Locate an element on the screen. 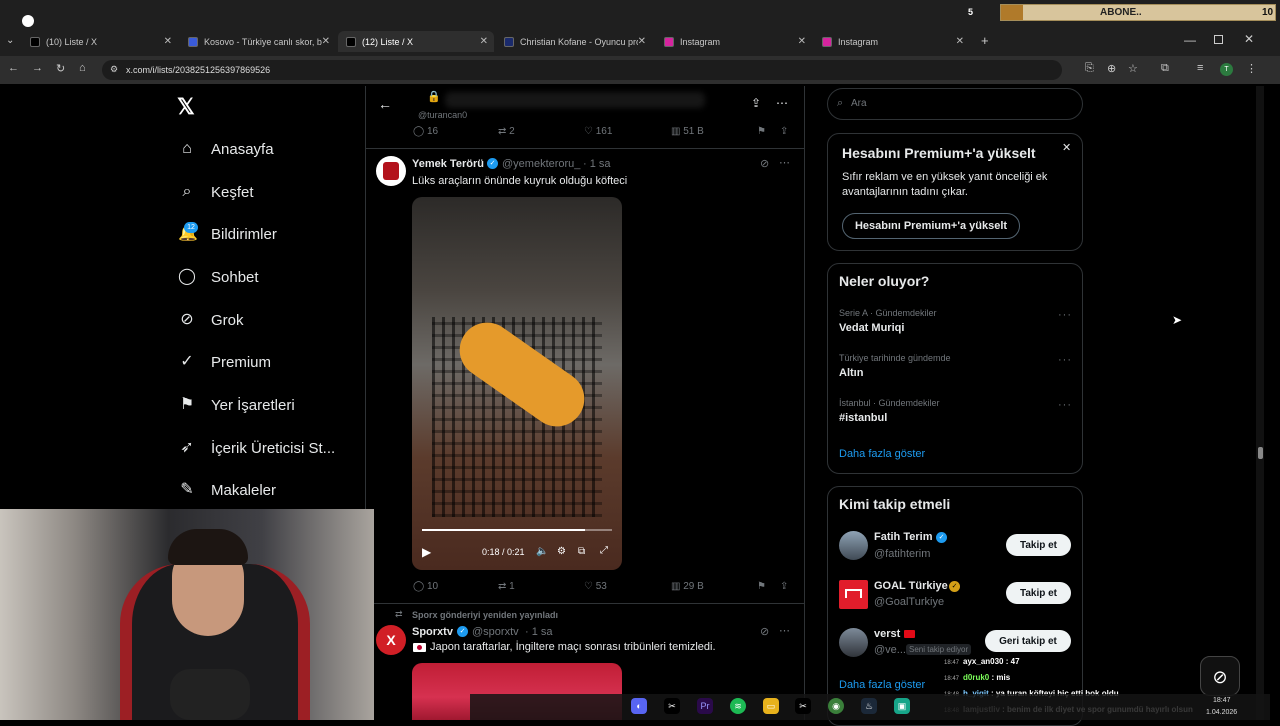 This screenshot has height=726, width=1280. repost-count: ⇄ 1 is located at coordinates (506, 586).